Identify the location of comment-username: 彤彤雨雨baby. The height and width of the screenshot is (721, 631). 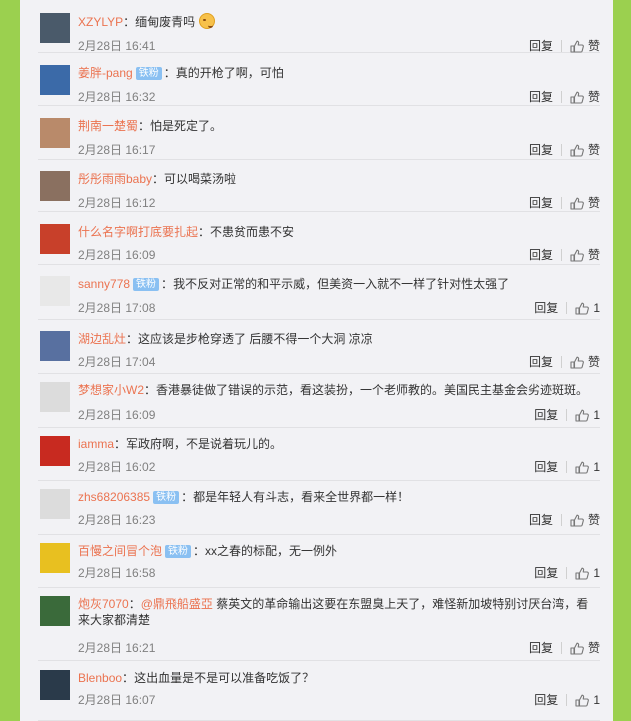
(115, 179).